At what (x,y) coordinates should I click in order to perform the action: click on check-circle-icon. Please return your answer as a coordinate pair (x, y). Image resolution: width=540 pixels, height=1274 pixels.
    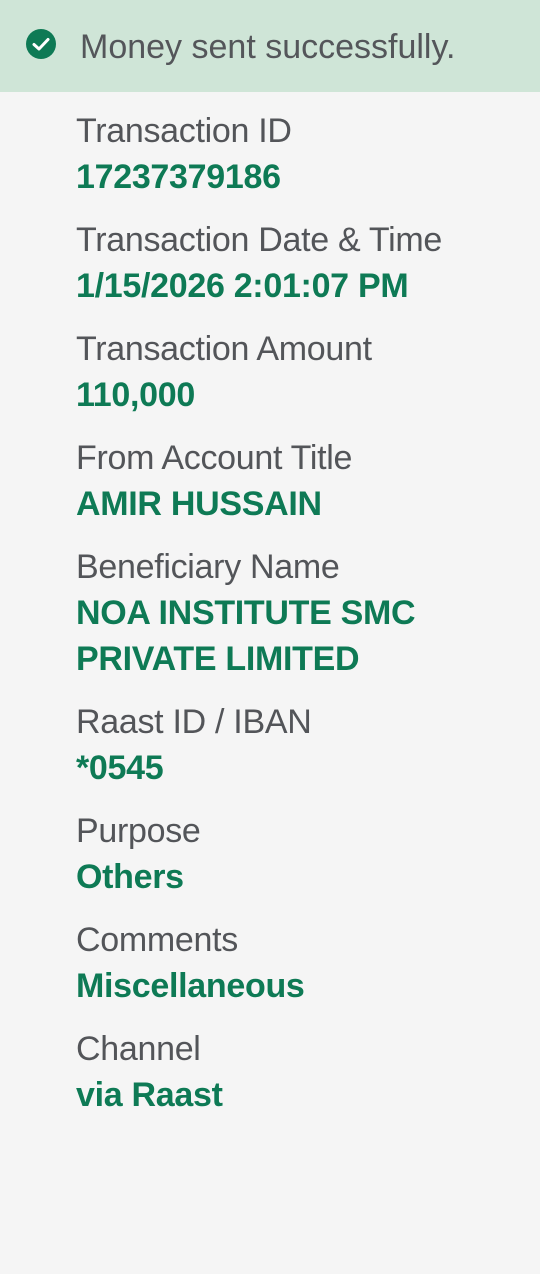
    Looking at the image, I should click on (41, 44).